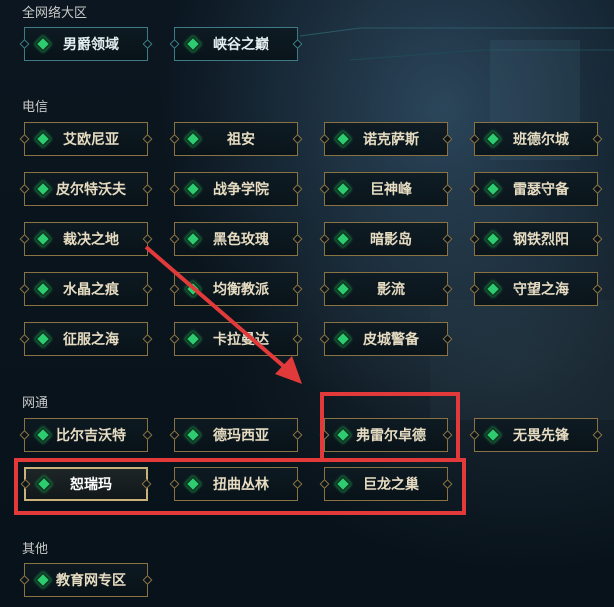 The width and height of the screenshot is (614, 607). I want to click on server-button: 诺克萨斯, so click(386, 139).